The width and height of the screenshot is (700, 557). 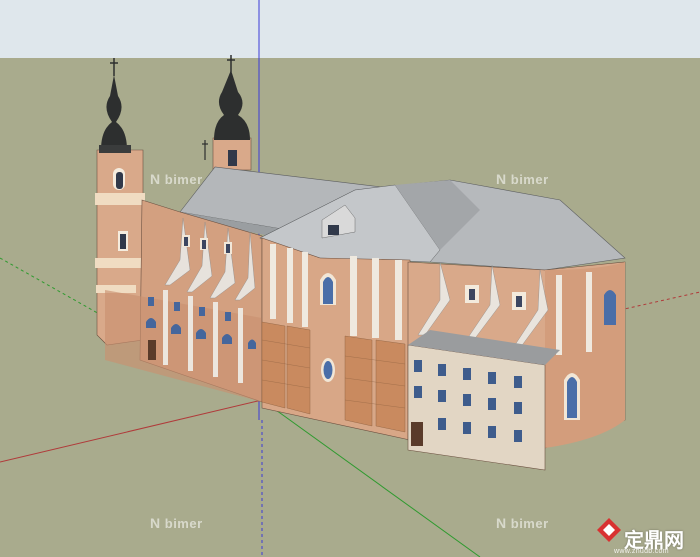 What do you see at coordinates (350, 29) in the screenshot?
I see `sky-background` at bounding box center [350, 29].